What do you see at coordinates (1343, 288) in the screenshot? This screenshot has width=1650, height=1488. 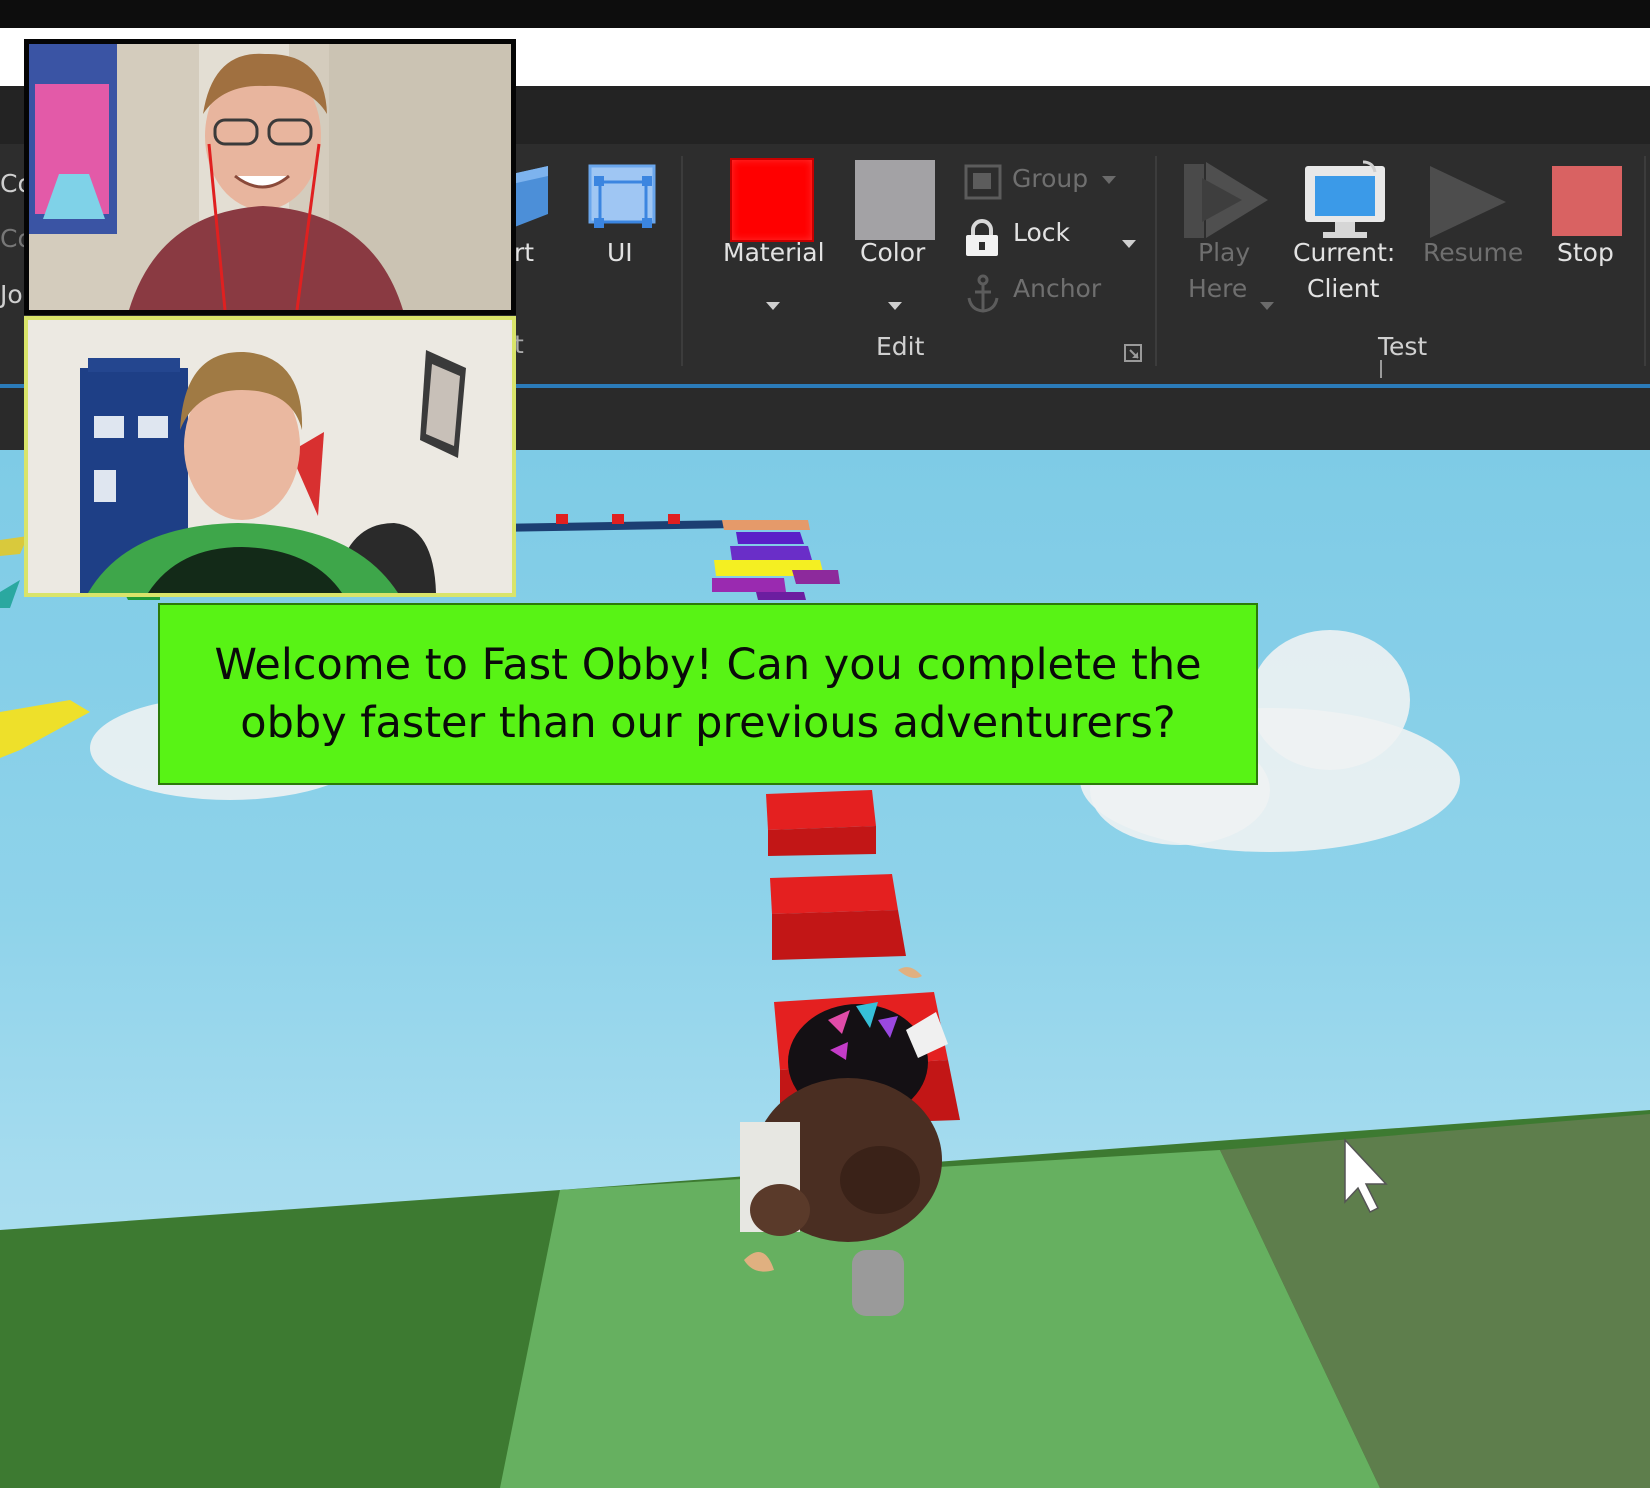 I see `current-client-label: Client` at bounding box center [1343, 288].